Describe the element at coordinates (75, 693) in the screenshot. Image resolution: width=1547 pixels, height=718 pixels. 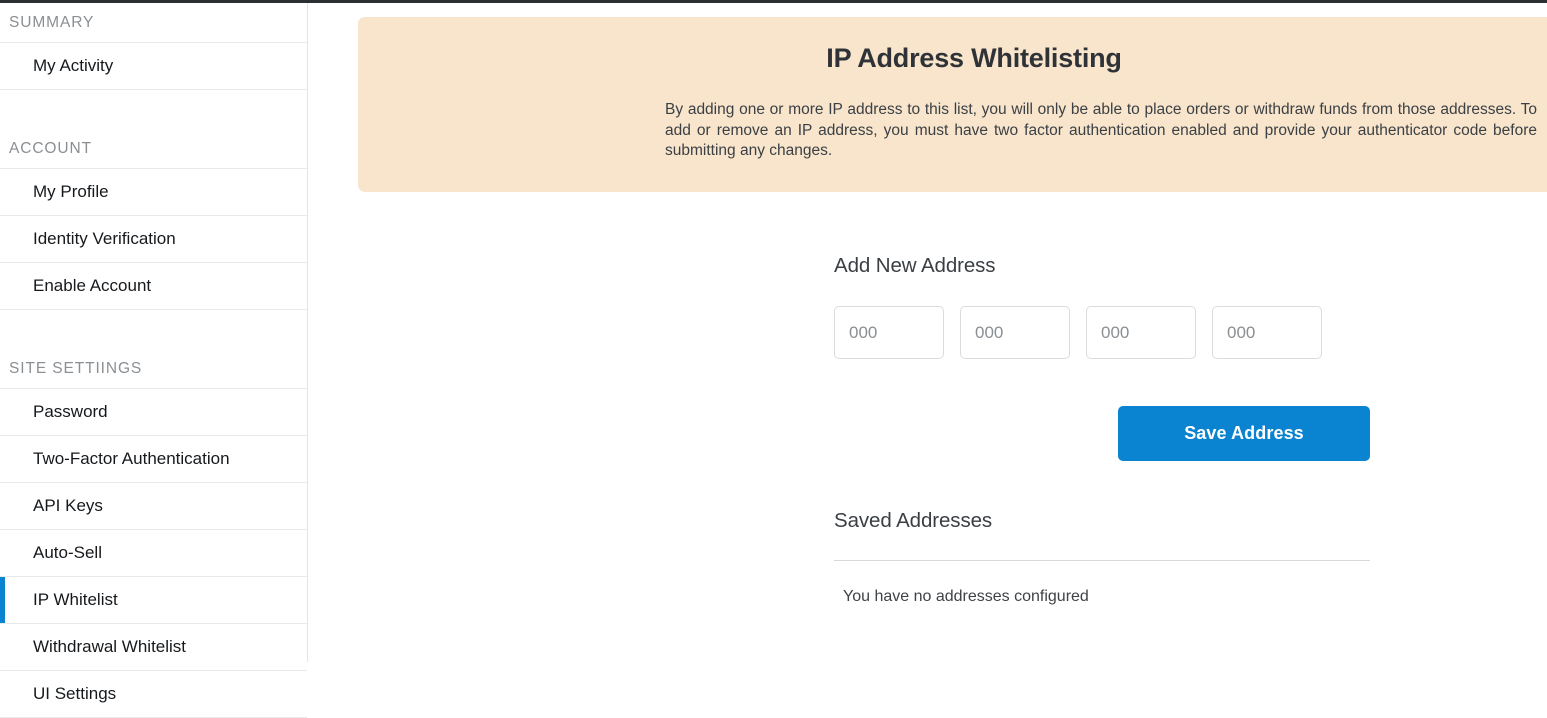
I see `sidebar-item-label: UI Settings` at that location.